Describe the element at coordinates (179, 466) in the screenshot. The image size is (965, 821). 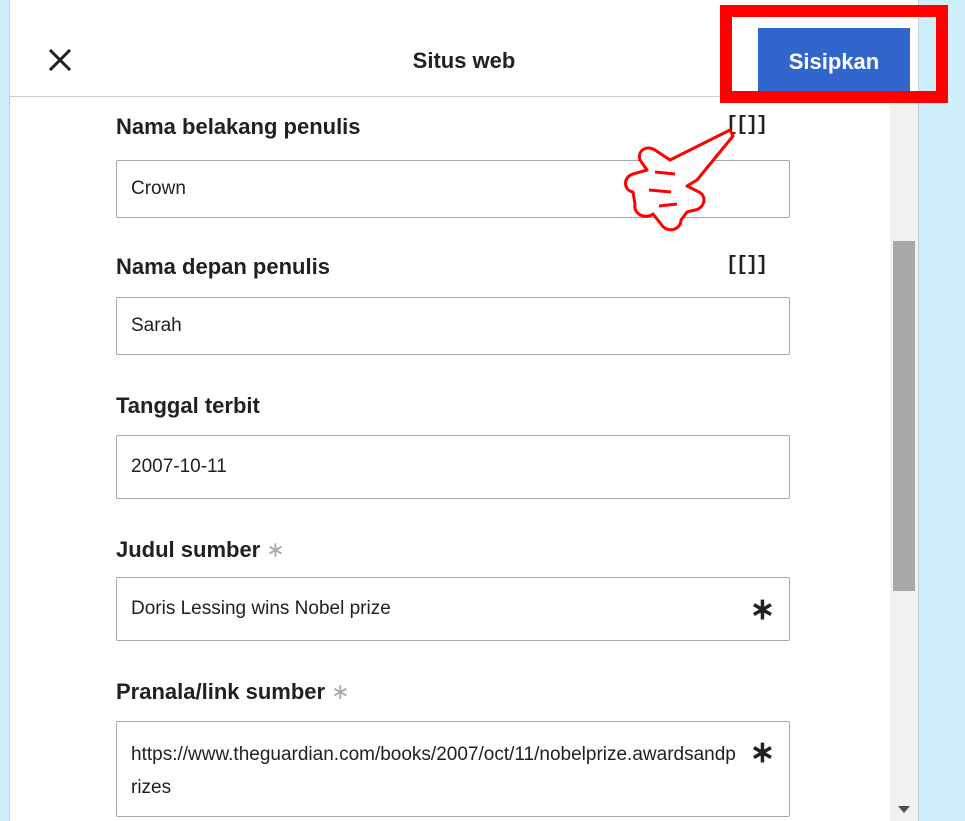
I see `publish-date-value: 2007-10-11` at that location.